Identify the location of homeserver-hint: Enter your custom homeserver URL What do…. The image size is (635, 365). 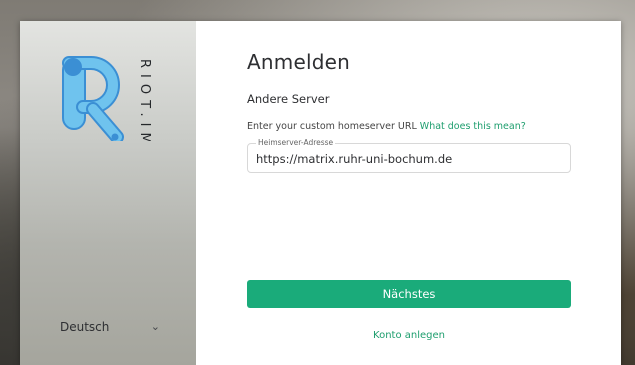
(386, 126).